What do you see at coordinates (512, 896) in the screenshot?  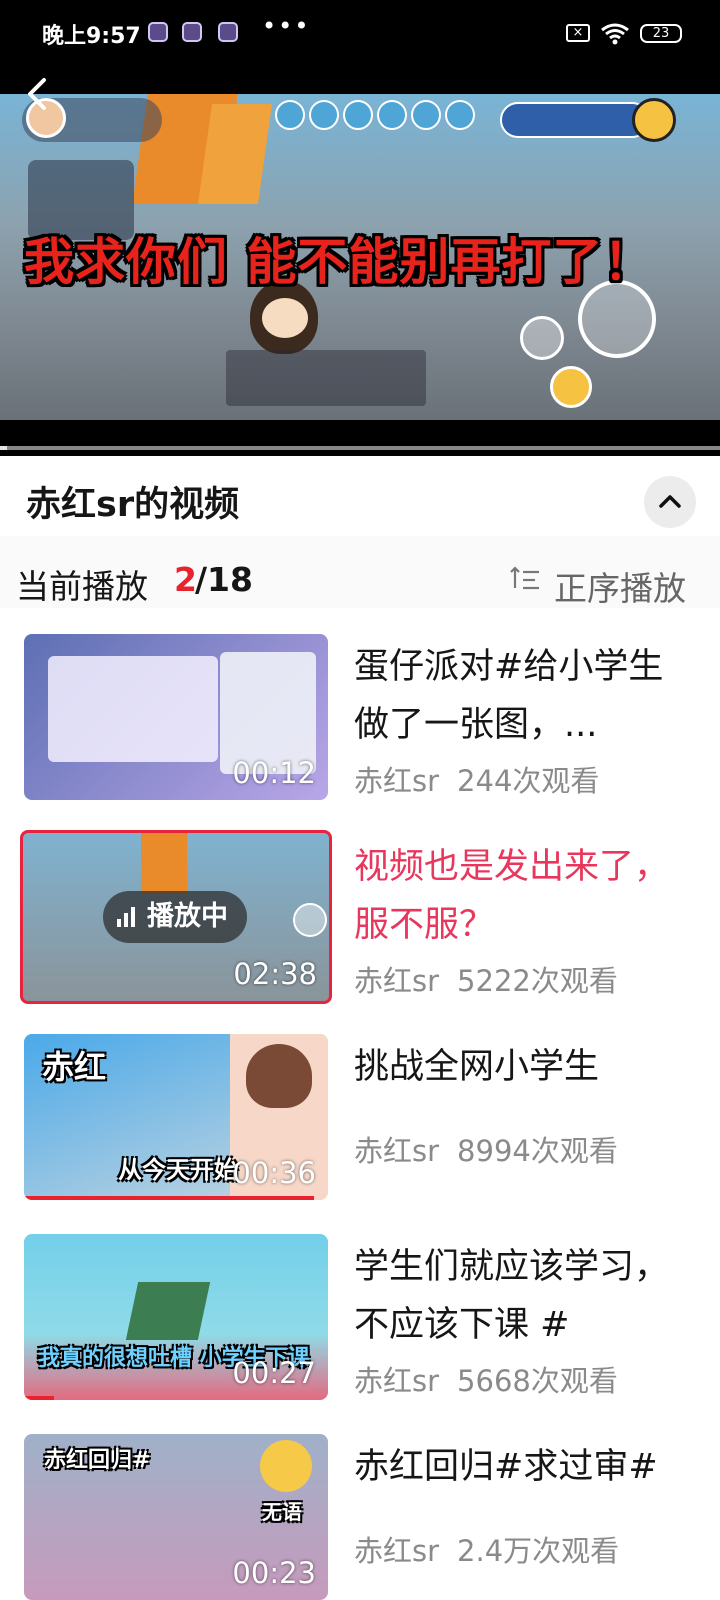 I see `video-title: 视频也是发出来了，服不服？` at bounding box center [512, 896].